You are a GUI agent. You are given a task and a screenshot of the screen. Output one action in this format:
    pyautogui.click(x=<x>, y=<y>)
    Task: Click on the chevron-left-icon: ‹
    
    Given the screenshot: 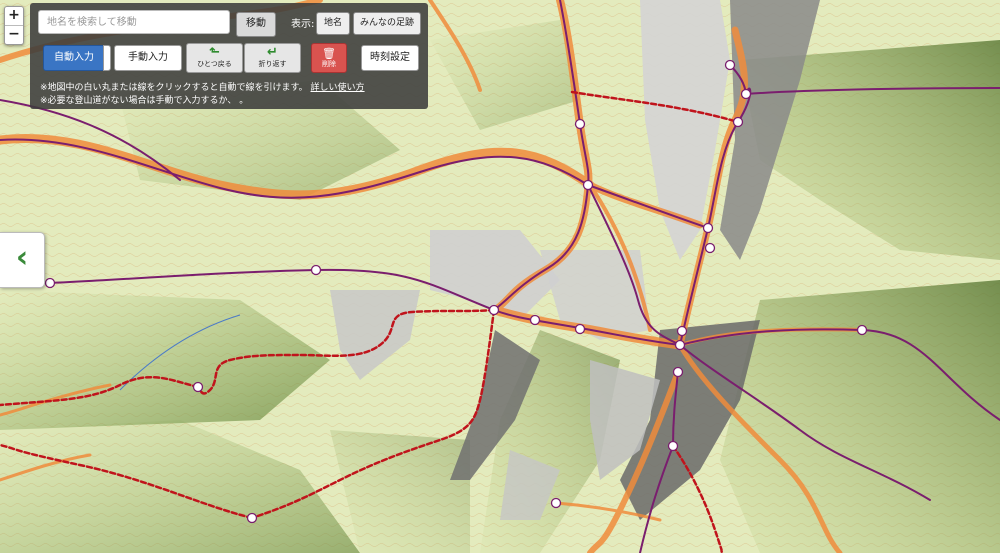 What is the action you would take?
    pyautogui.click(x=22, y=257)
    